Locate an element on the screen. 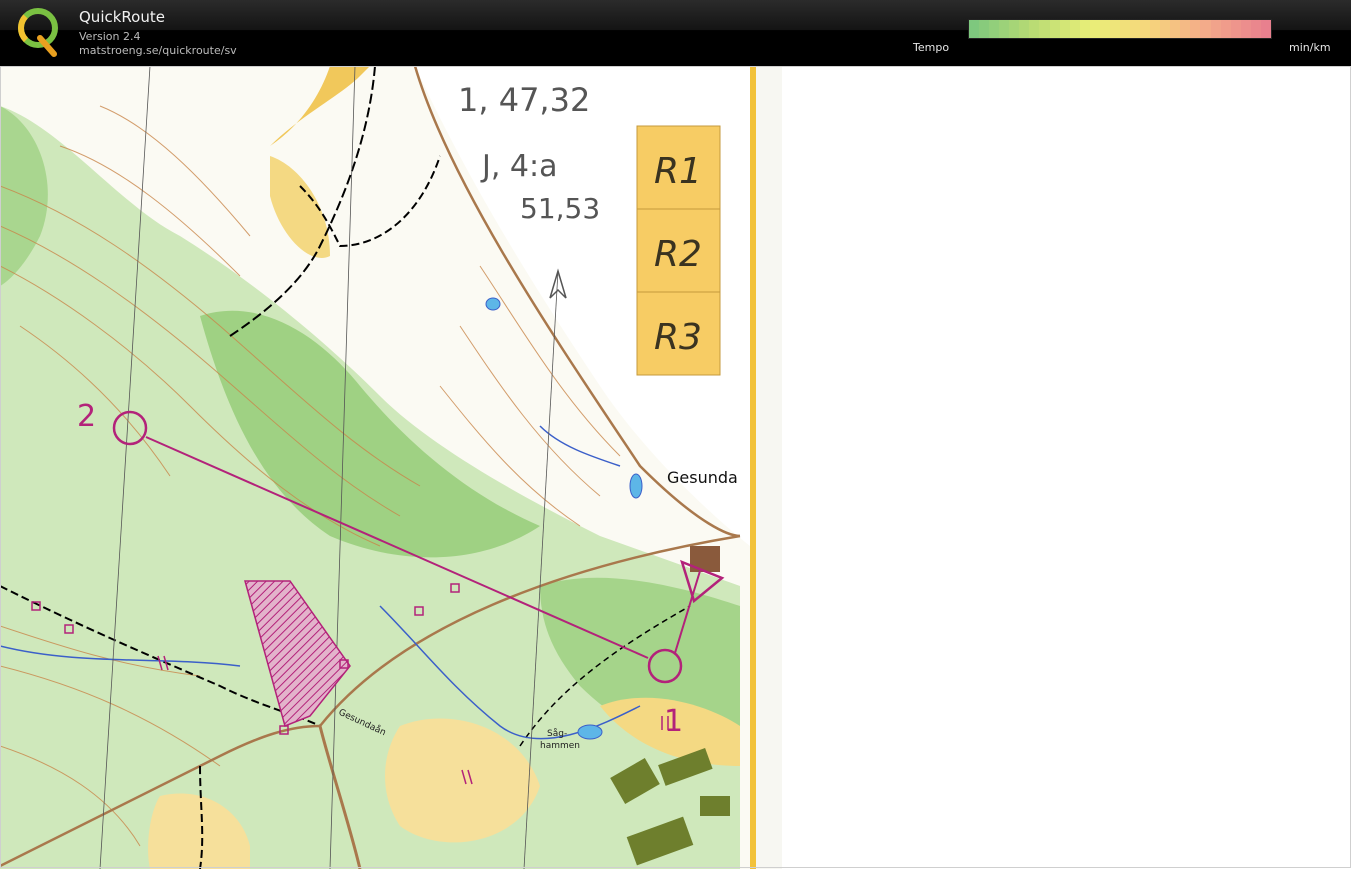 The width and height of the screenshot is (1351, 873). rule-boxes: R1 R2 R3 is located at coordinates (678, 250).